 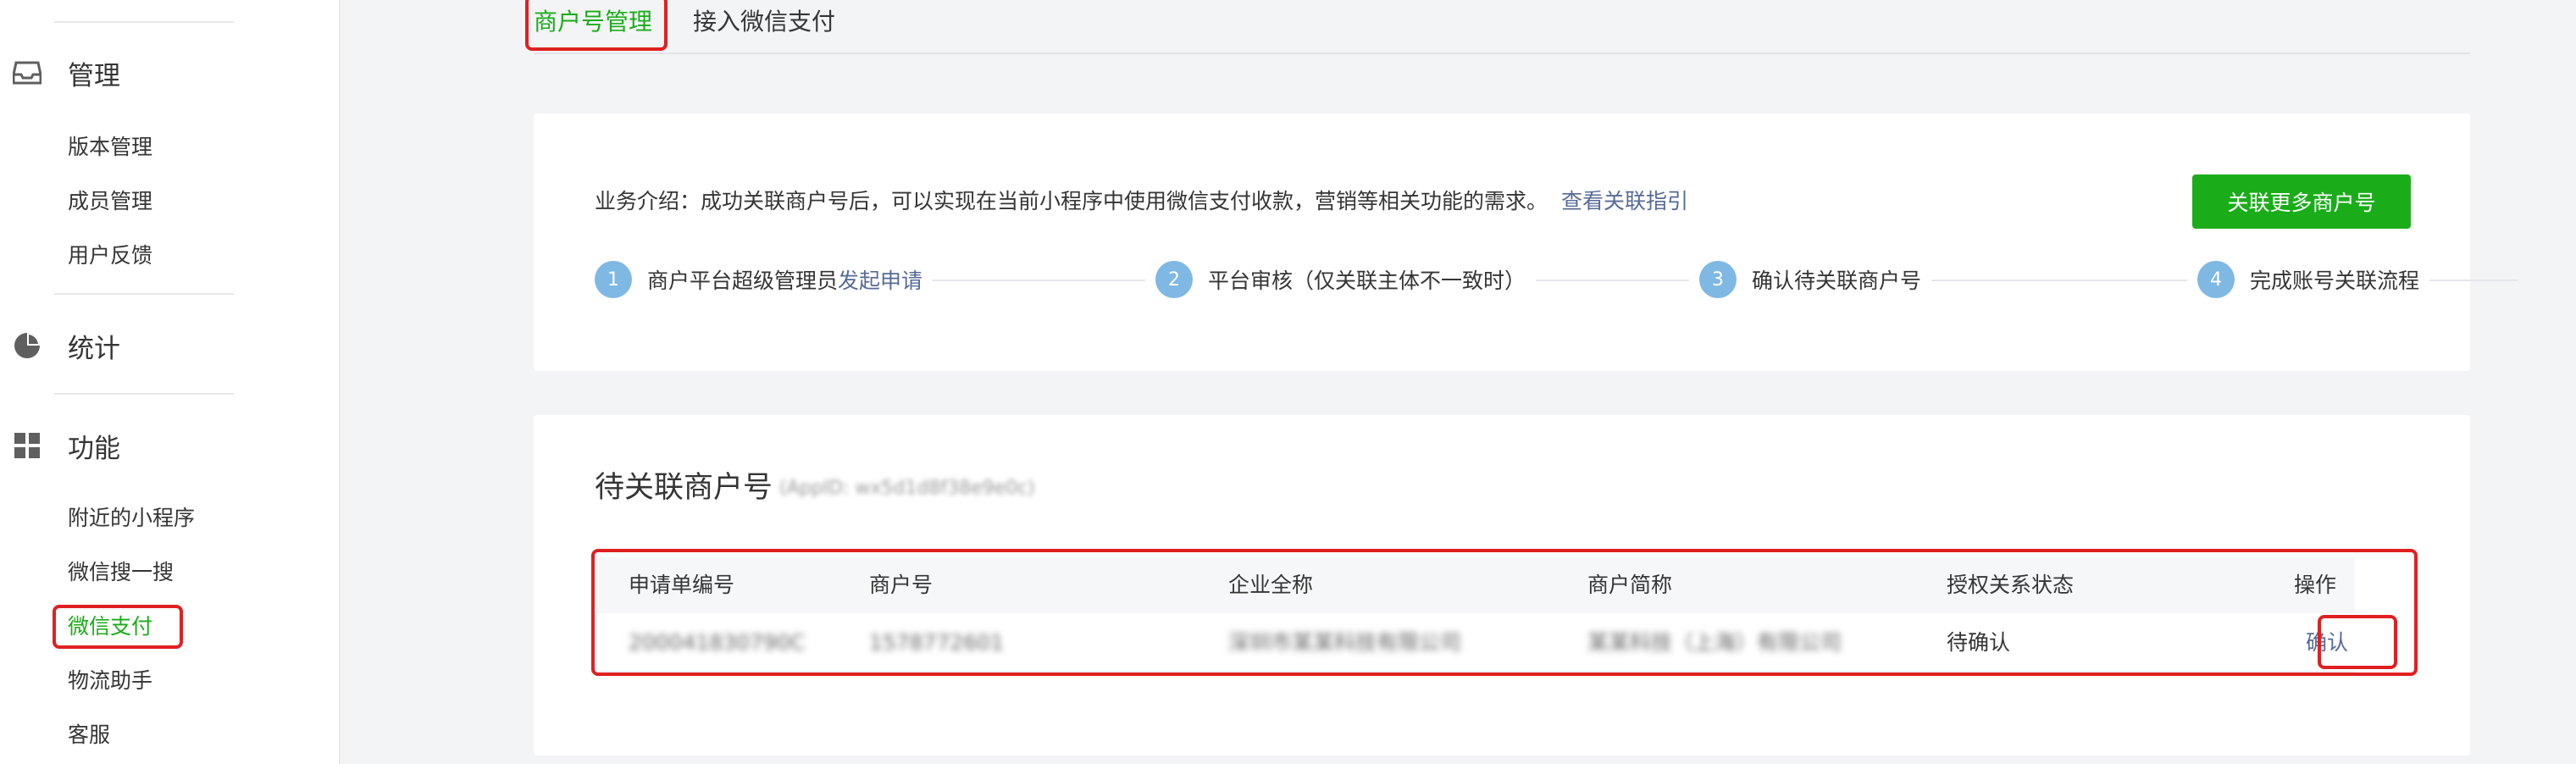 I want to click on inbox-icon, so click(x=27, y=73).